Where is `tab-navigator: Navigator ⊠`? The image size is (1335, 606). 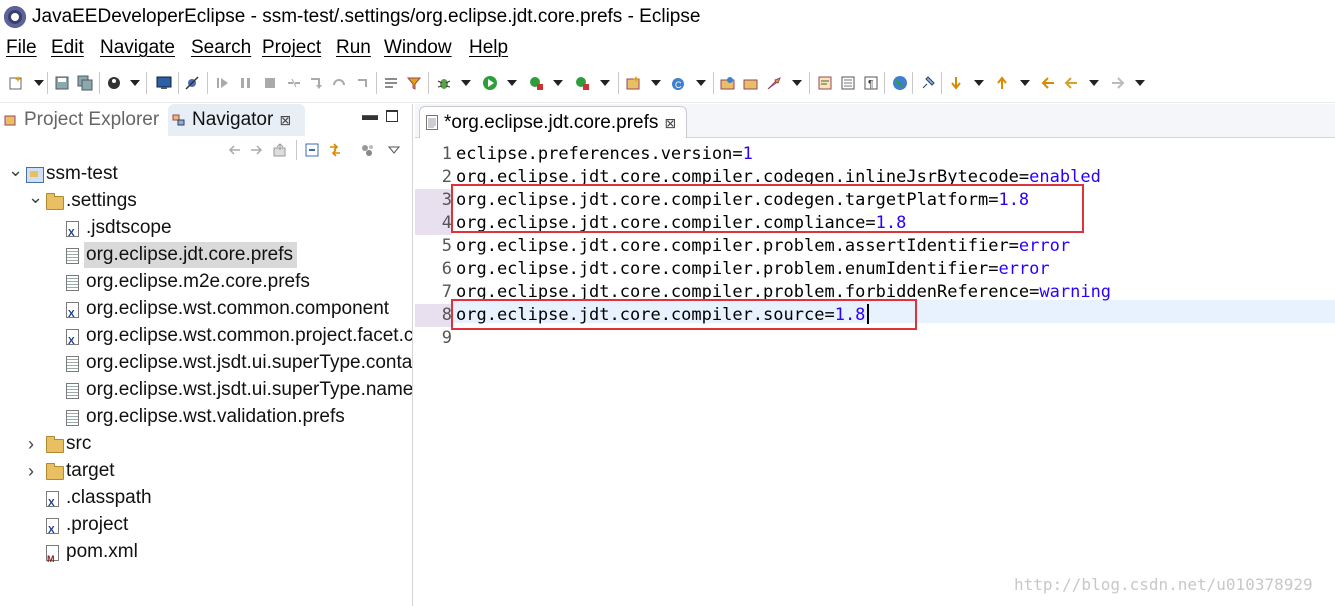 tab-navigator: Navigator ⊠ is located at coordinates (237, 120).